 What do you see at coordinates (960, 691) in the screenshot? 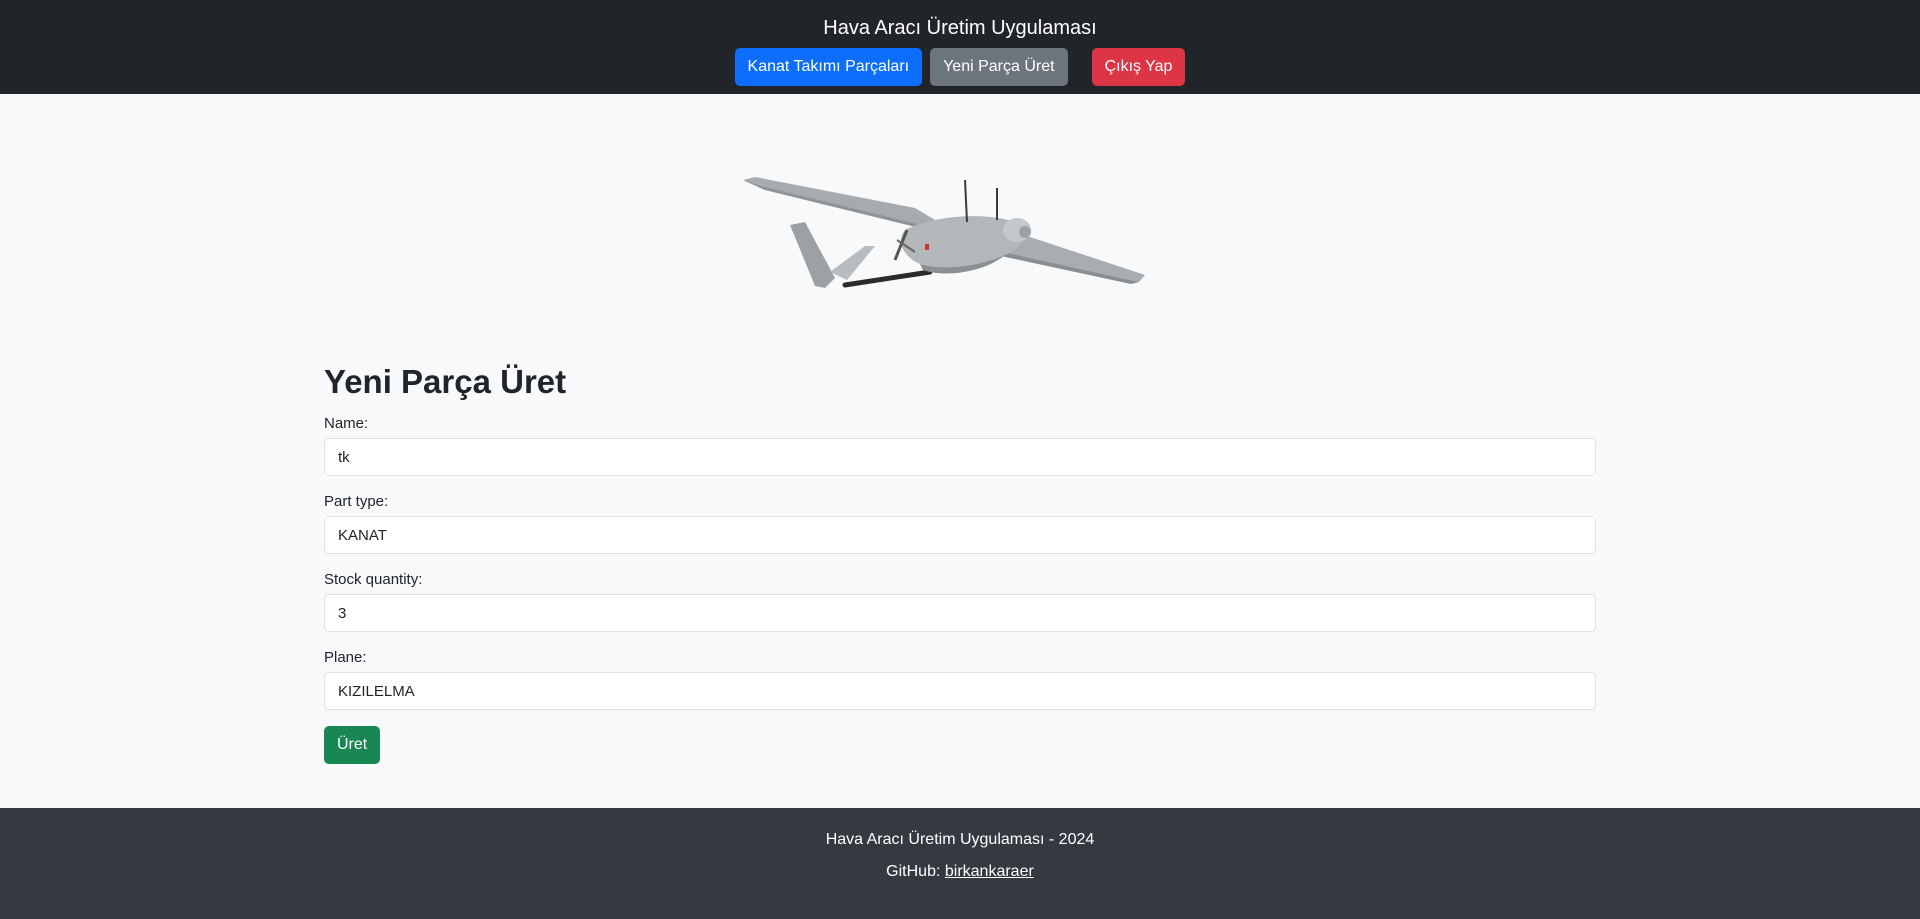
I see `plane-input` at bounding box center [960, 691].